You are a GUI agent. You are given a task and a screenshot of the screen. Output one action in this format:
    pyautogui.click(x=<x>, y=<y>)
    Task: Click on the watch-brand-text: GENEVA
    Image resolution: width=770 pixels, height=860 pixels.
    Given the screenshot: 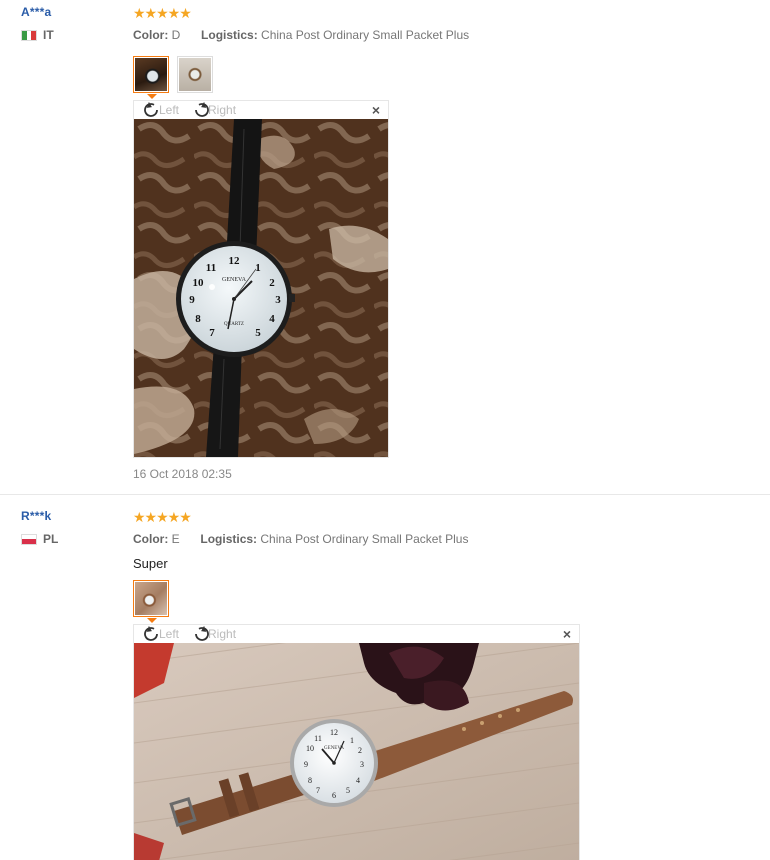 What is the action you would take?
    pyautogui.click(x=234, y=280)
    